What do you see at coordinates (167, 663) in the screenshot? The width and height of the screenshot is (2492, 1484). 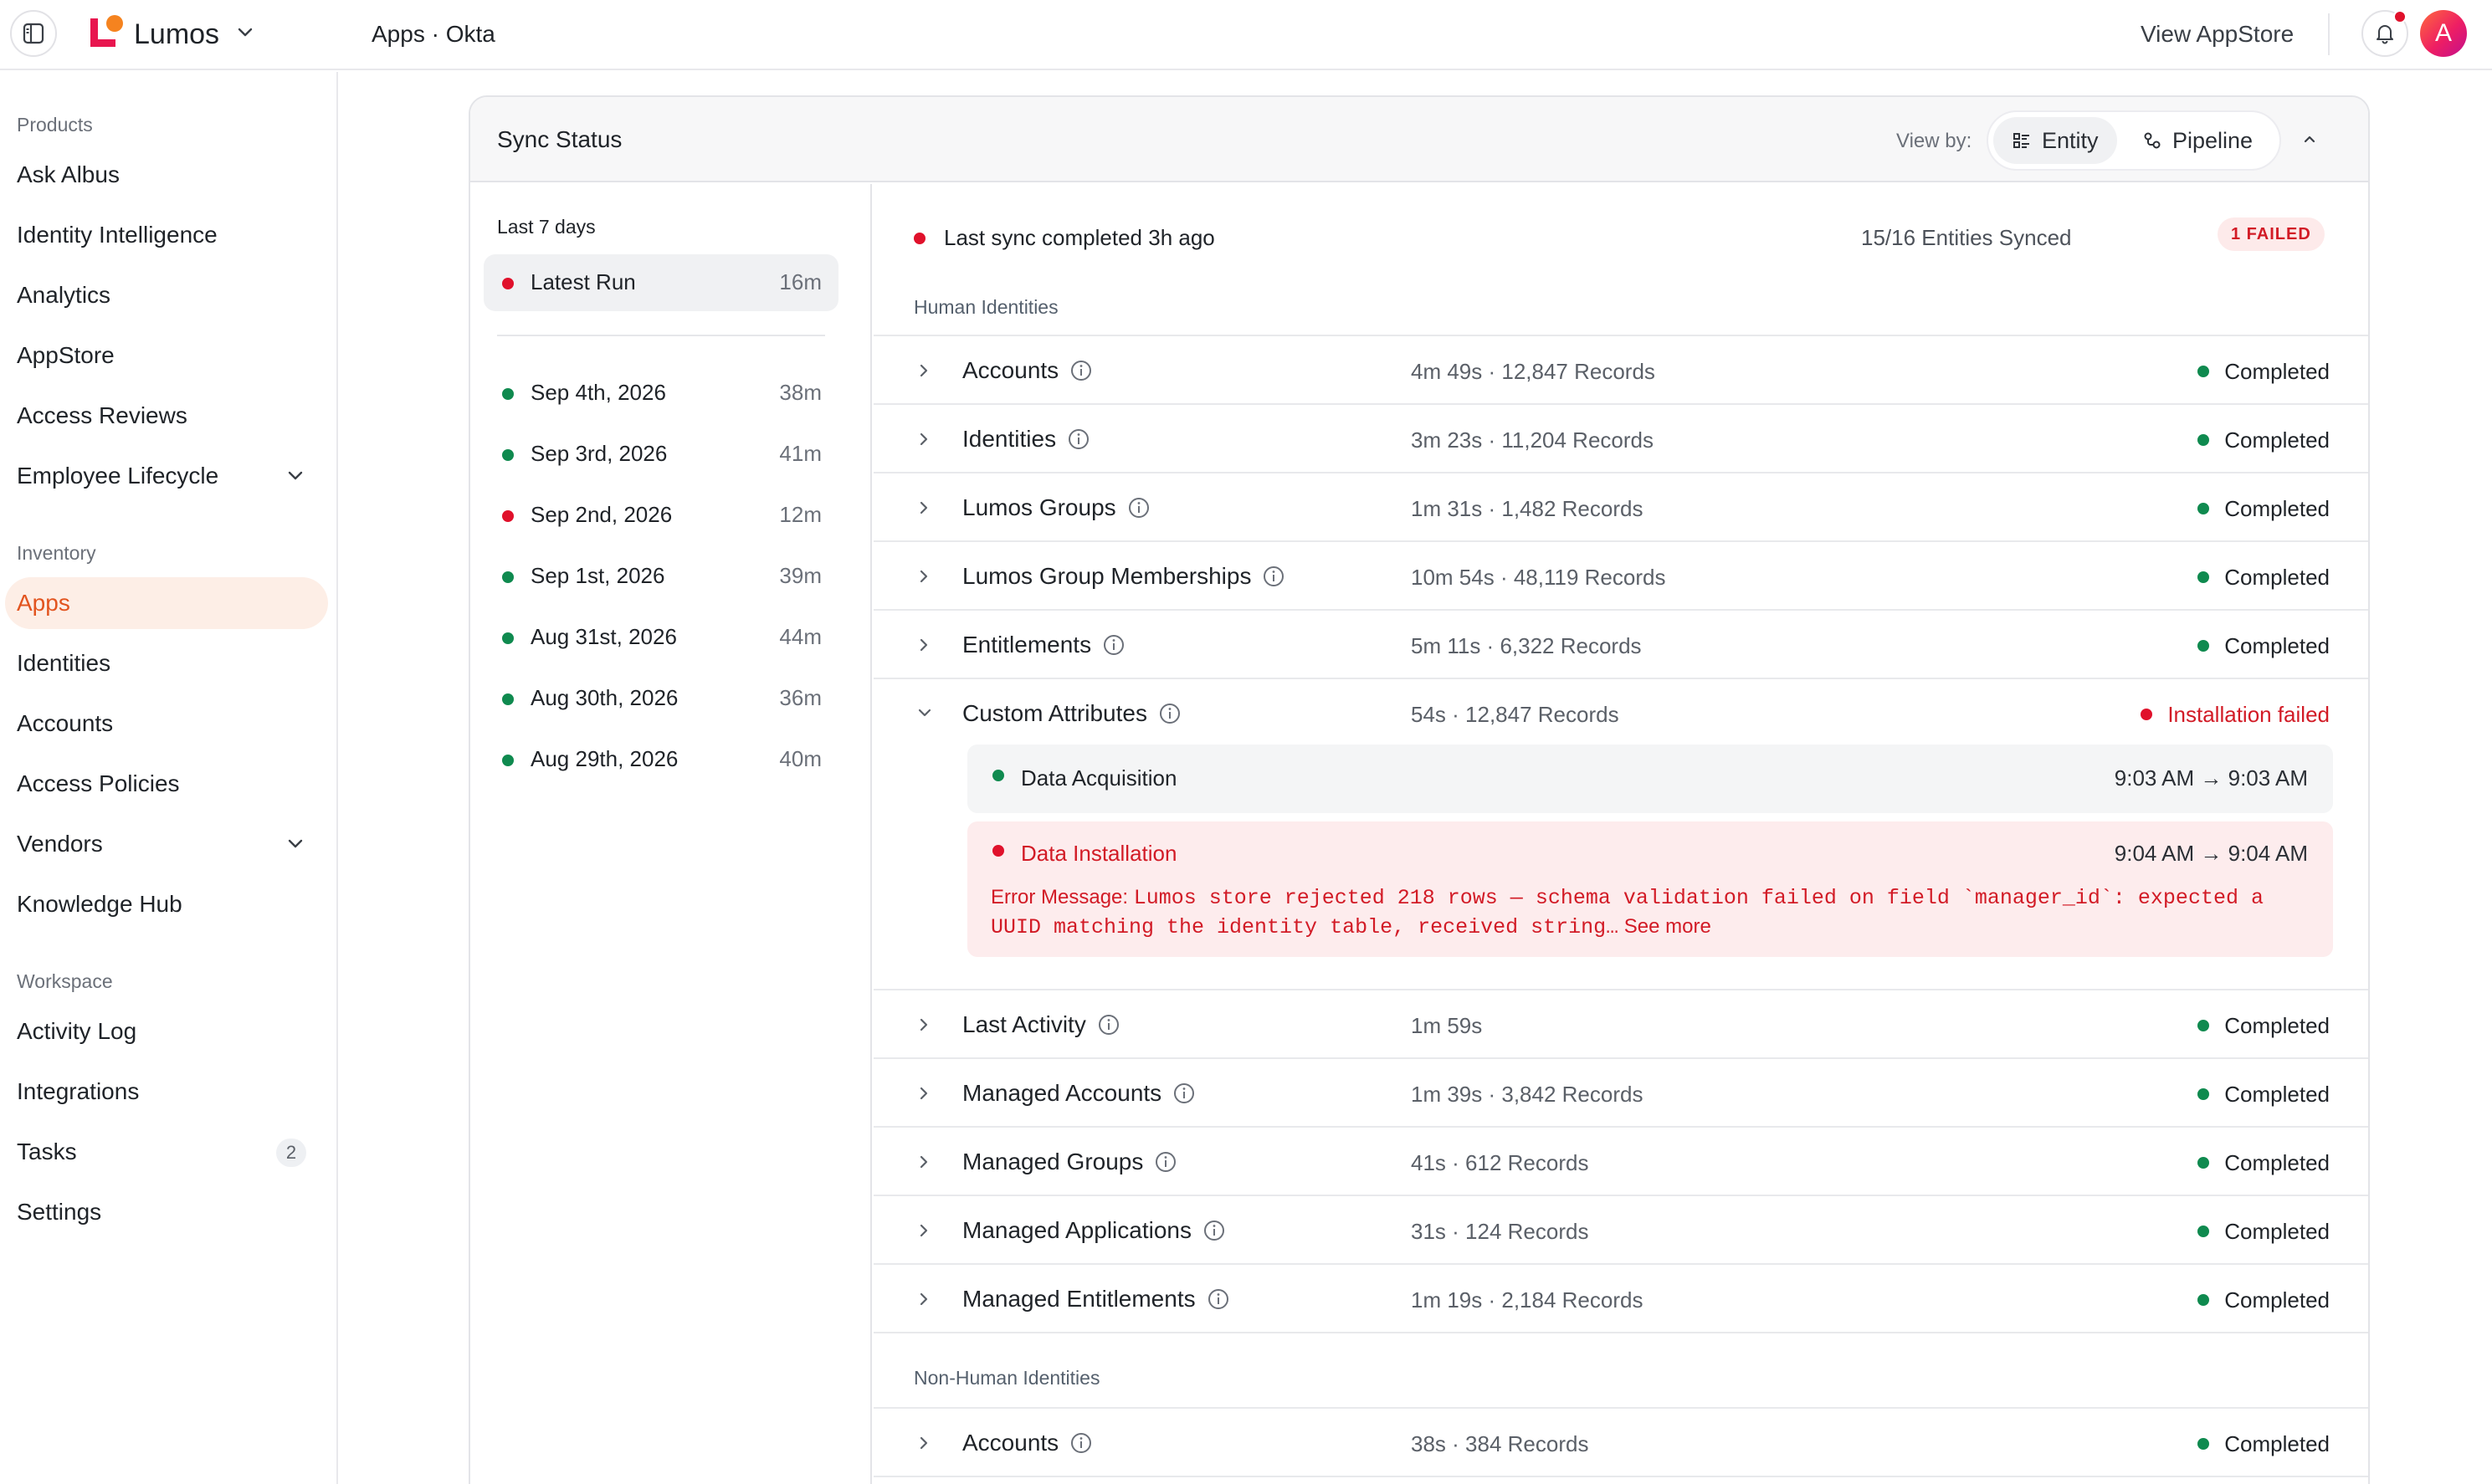 I see `sidebar-item-identities: Identities` at bounding box center [167, 663].